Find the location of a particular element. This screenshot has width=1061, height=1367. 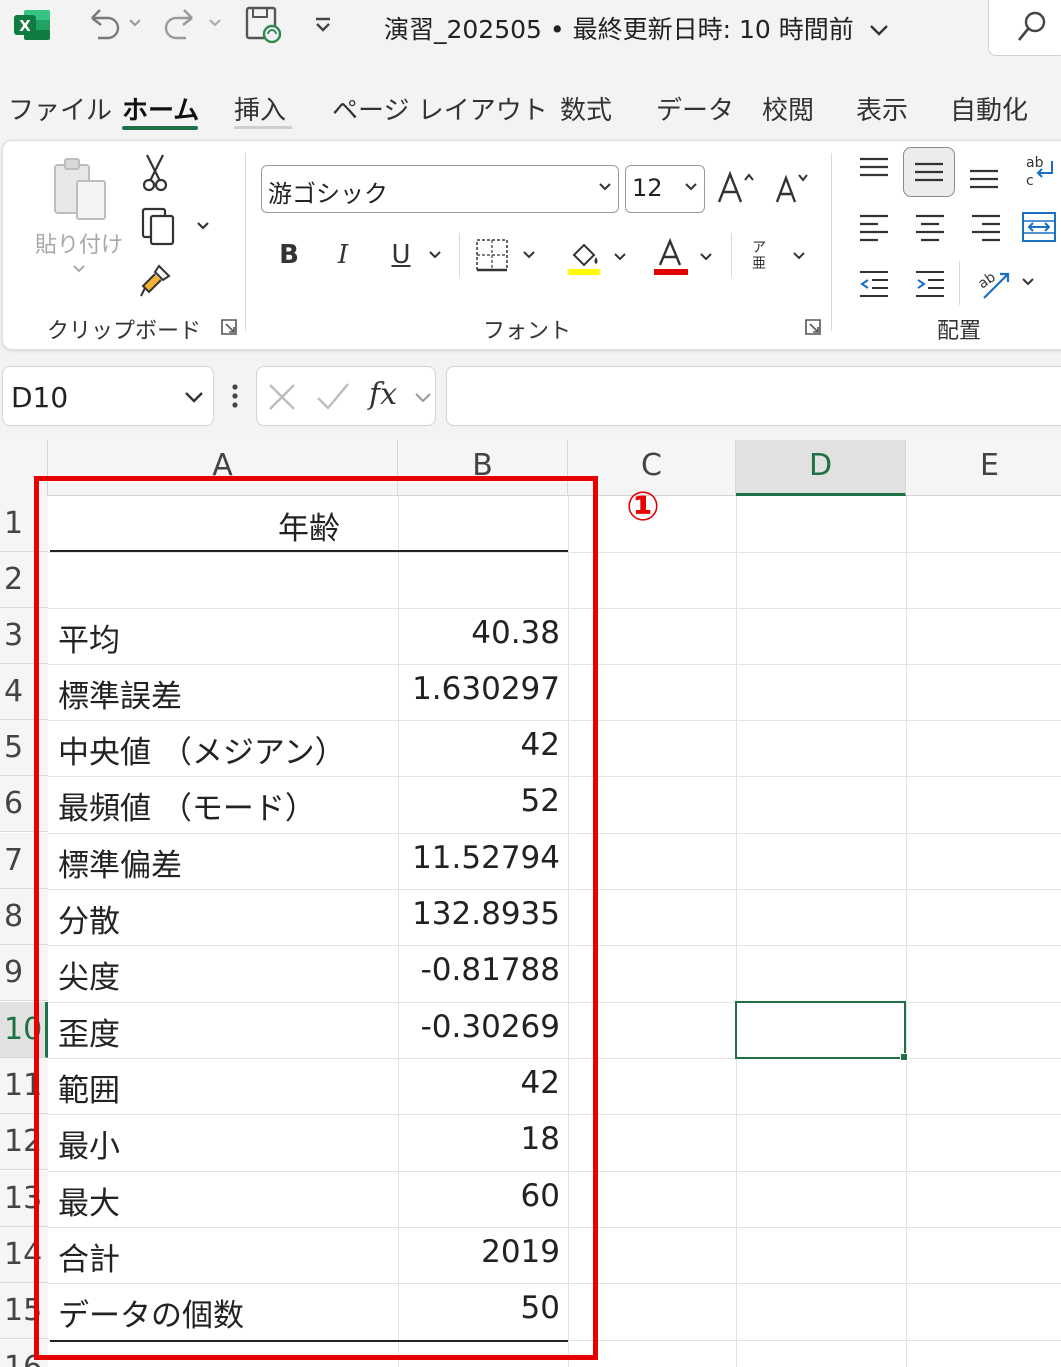

bold-icon: B is located at coordinates (289, 255).